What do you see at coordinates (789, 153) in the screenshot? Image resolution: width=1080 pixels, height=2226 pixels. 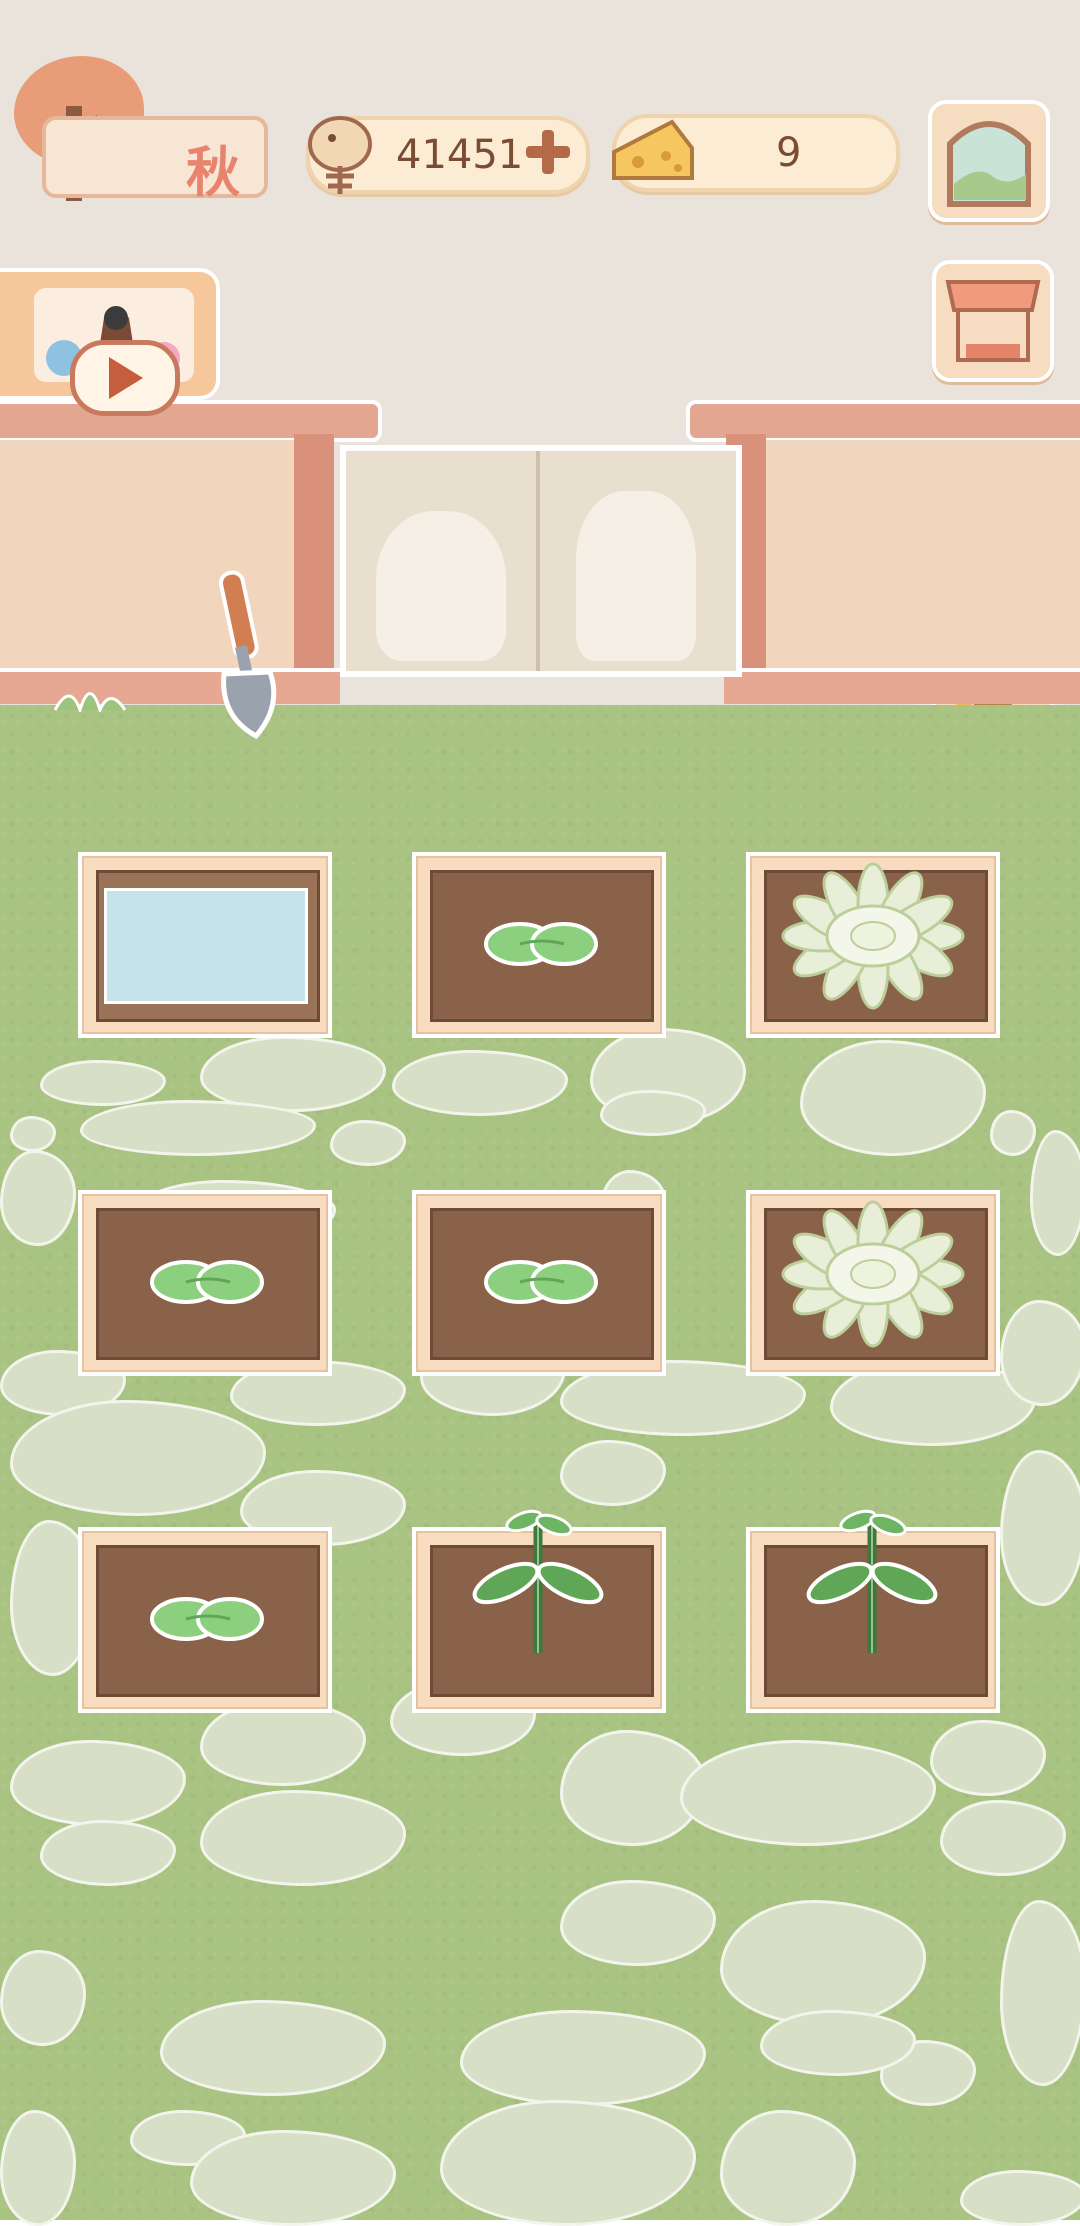 I see `cheese-count: 9` at bounding box center [789, 153].